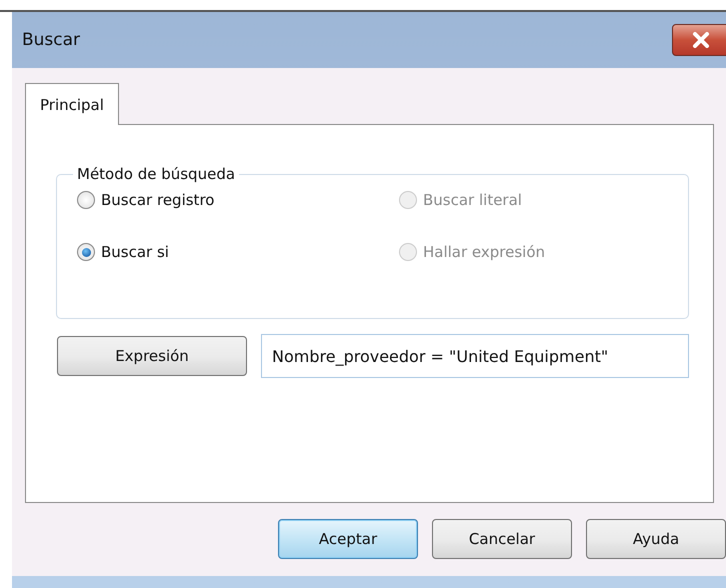  I want to click on close-button, so click(699, 40).